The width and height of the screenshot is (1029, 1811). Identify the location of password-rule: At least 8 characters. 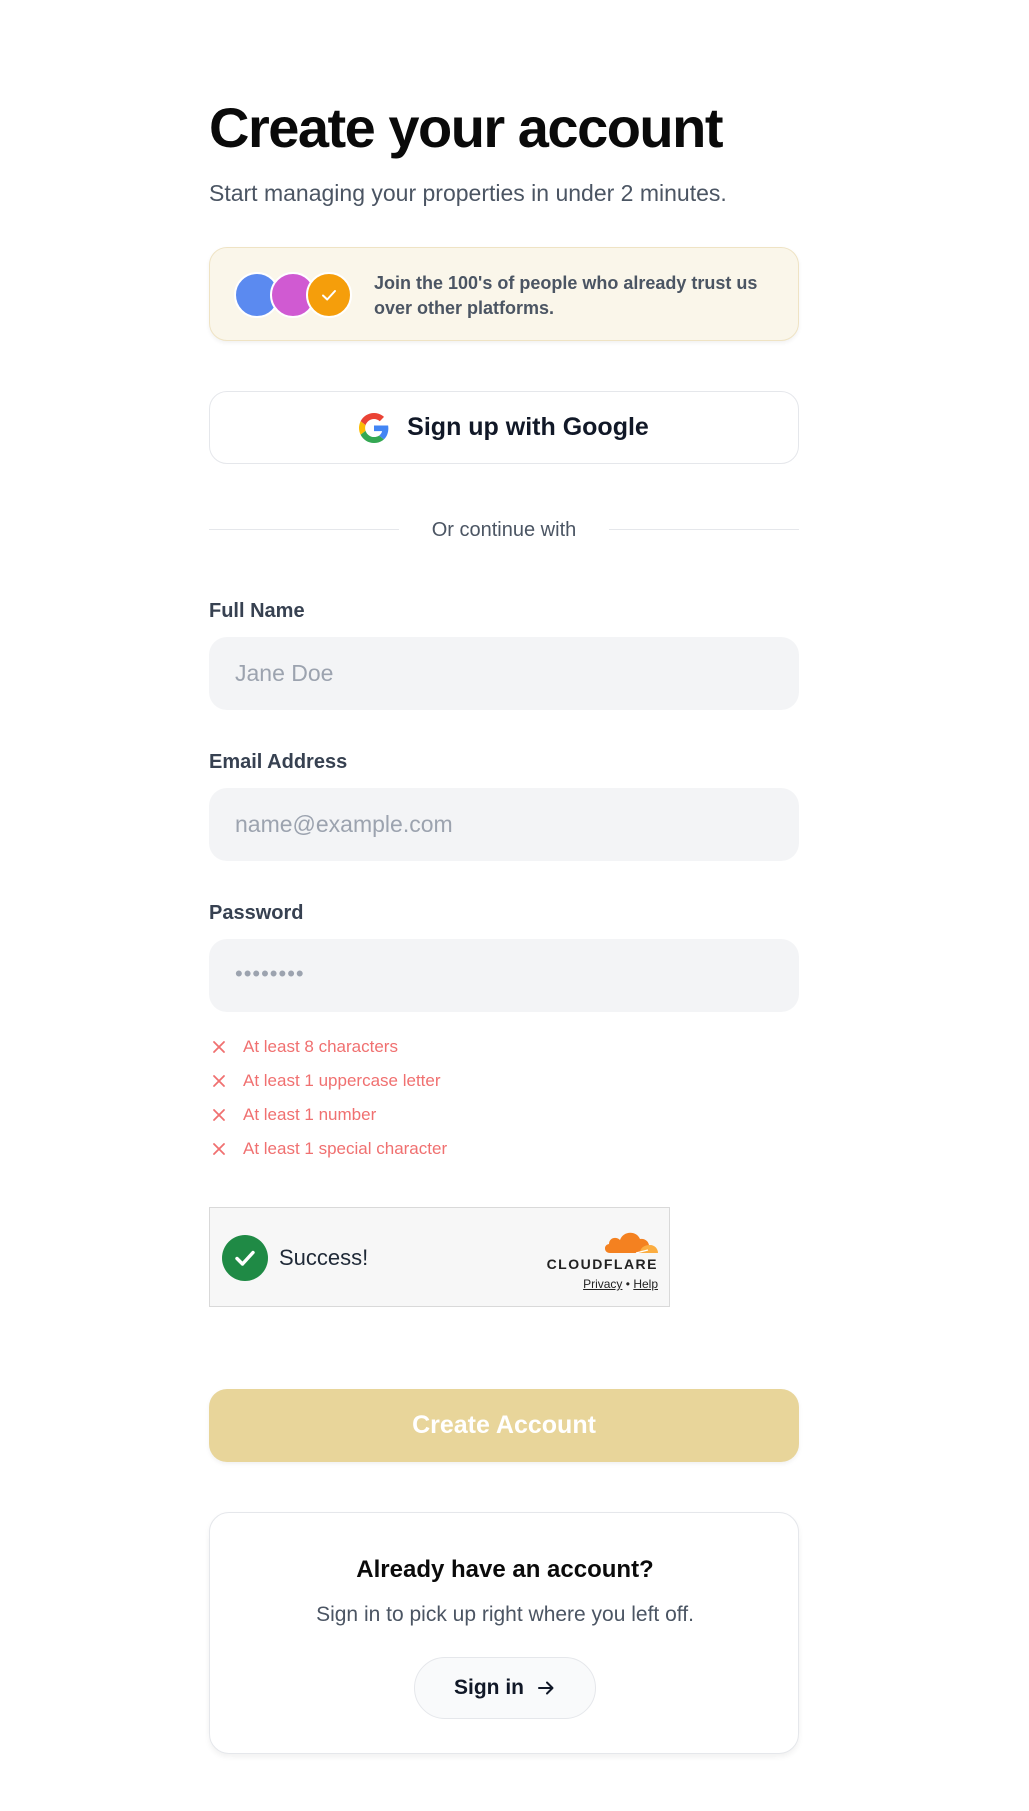
(504, 1047).